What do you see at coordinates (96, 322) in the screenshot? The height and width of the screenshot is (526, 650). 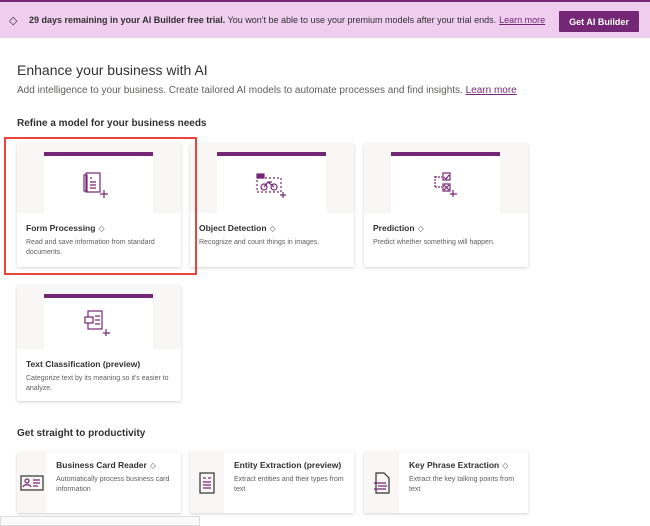 I see `text-classification-icon` at bounding box center [96, 322].